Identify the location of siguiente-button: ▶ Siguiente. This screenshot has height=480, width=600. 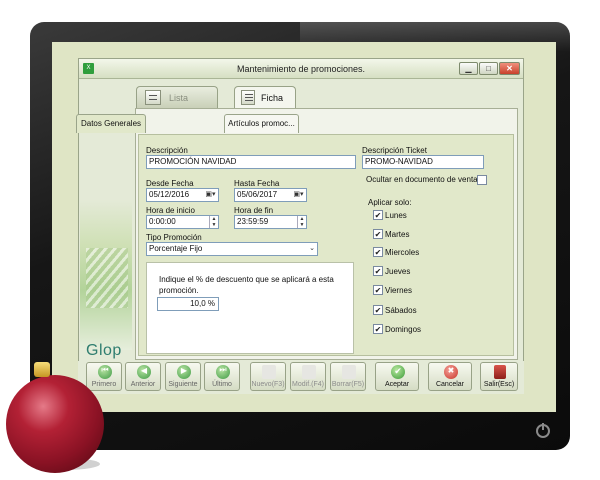
(183, 376).